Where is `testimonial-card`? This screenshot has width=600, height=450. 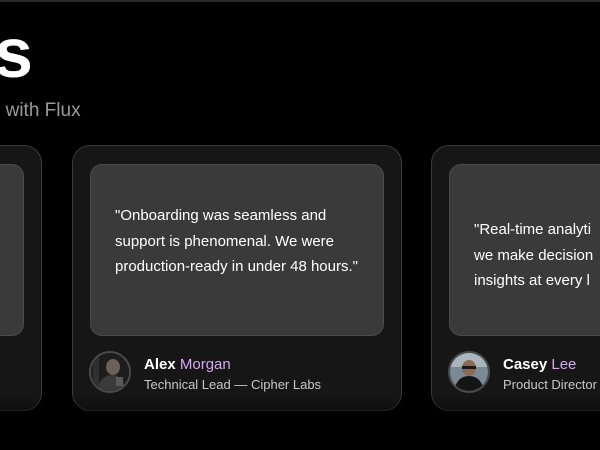 testimonial-card is located at coordinates (21, 278).